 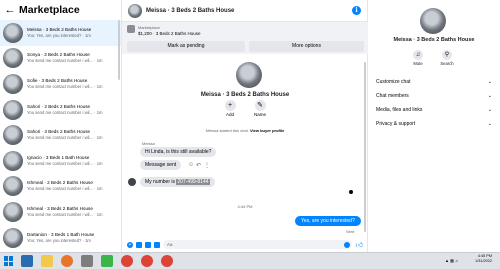 I want to click on chevron-down-icon: ⌄, so click(x=489, y=96).